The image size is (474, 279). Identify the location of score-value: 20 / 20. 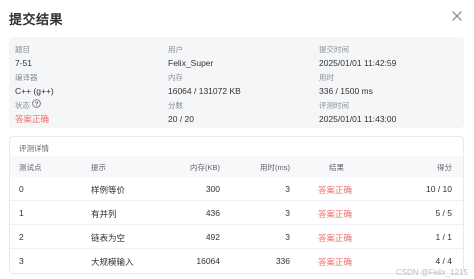
(181, 119).